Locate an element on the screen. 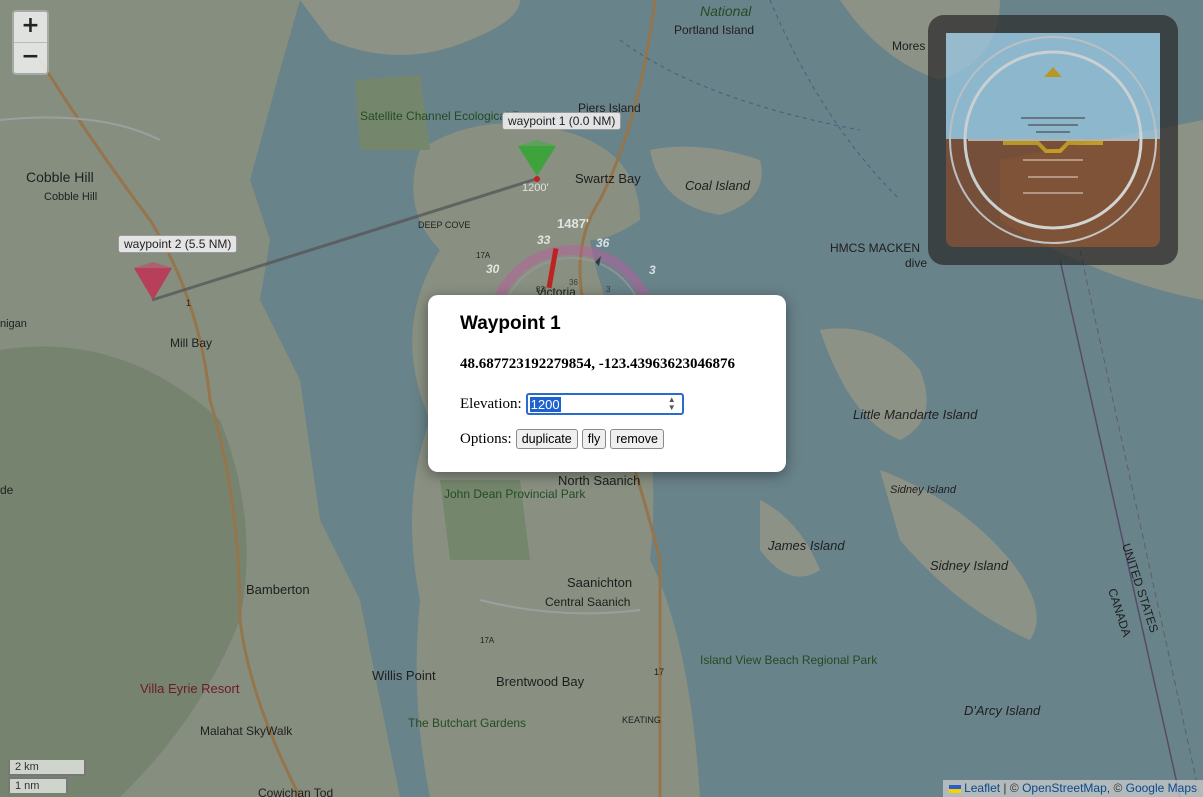 Image resolution: width=1203 pixels, height=797 pixels. waypoint-2-label: waypoint 2 (5.5 NM) is located at coordinates (178, 244).